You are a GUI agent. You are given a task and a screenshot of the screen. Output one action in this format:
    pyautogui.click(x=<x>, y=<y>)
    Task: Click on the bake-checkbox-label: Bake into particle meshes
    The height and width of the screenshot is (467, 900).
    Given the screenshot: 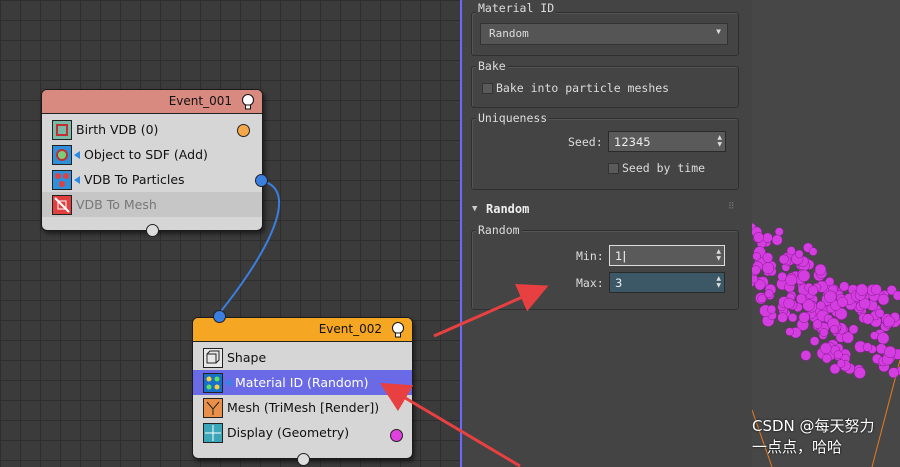 What is the action you would take?
    pyautogui.click(x=583, y=88)
    